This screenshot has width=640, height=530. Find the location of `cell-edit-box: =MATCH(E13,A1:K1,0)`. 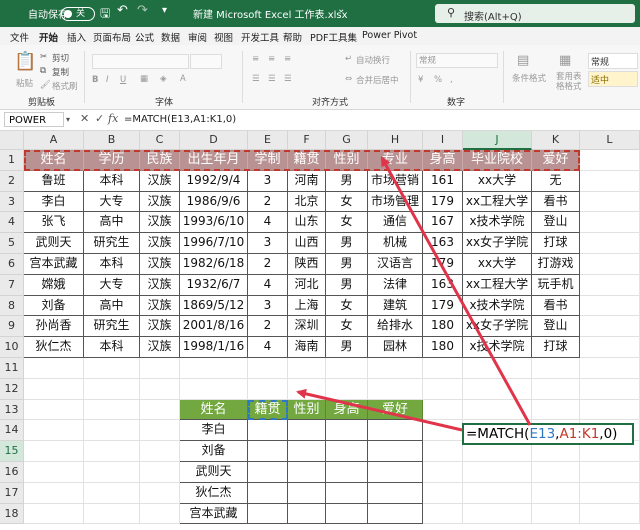

cell-edit-box: =MATCH(E13,A1:K1,0) is located at coordinates (548, 434).